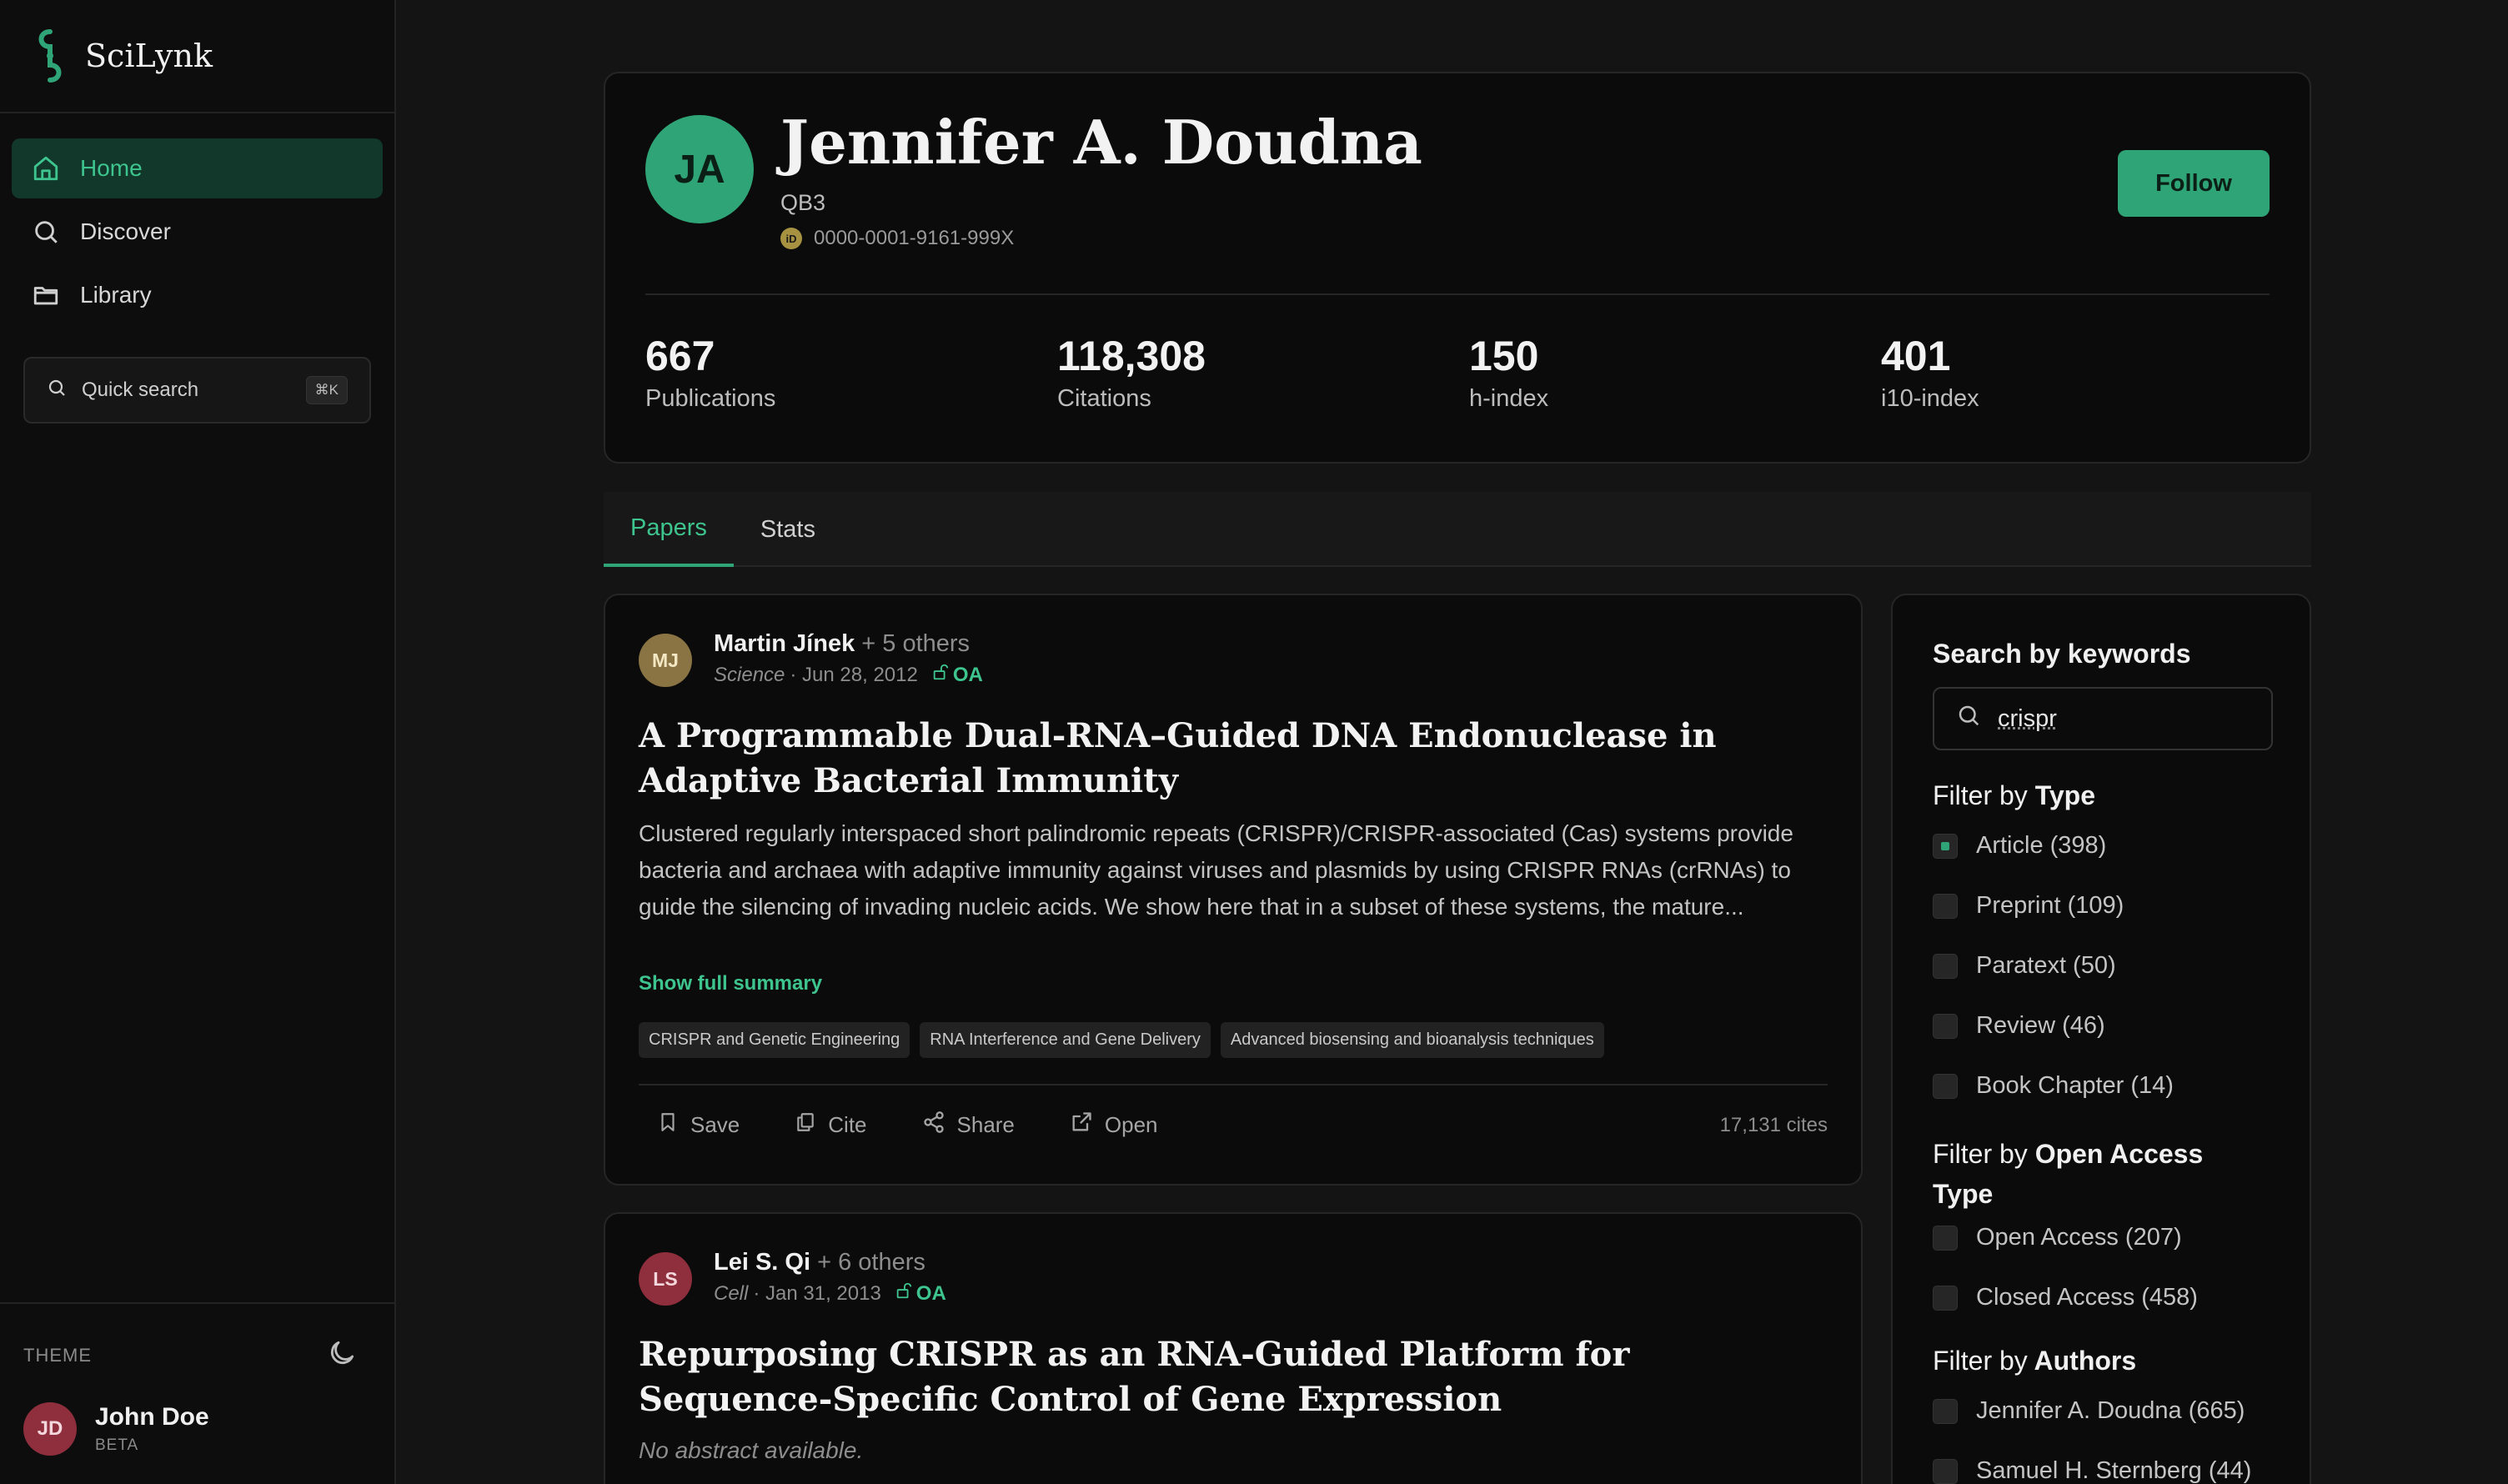 This screenshot has height=1484, width=2508. I want to click on publish-date: · Jan 31, 2013, so click(817, 1293).